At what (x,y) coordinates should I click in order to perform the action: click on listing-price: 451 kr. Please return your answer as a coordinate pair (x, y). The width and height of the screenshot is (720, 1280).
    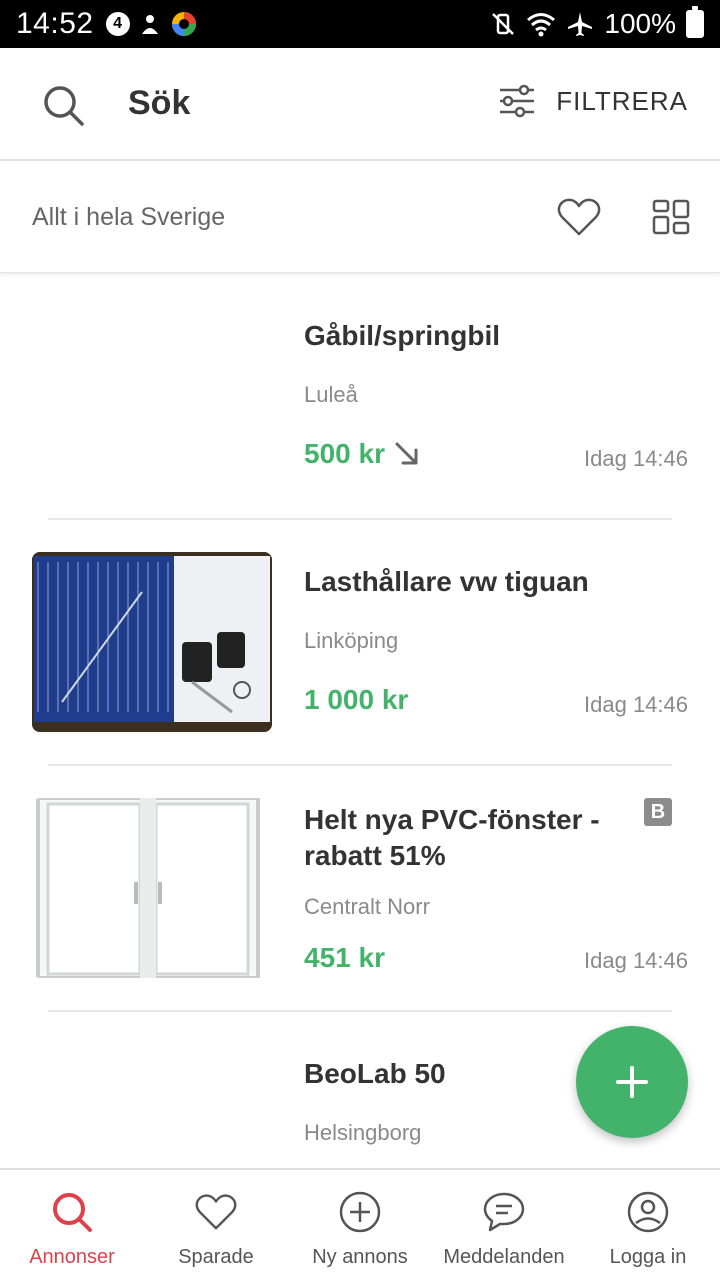
    Looking at the image, I should click on (344, 958).